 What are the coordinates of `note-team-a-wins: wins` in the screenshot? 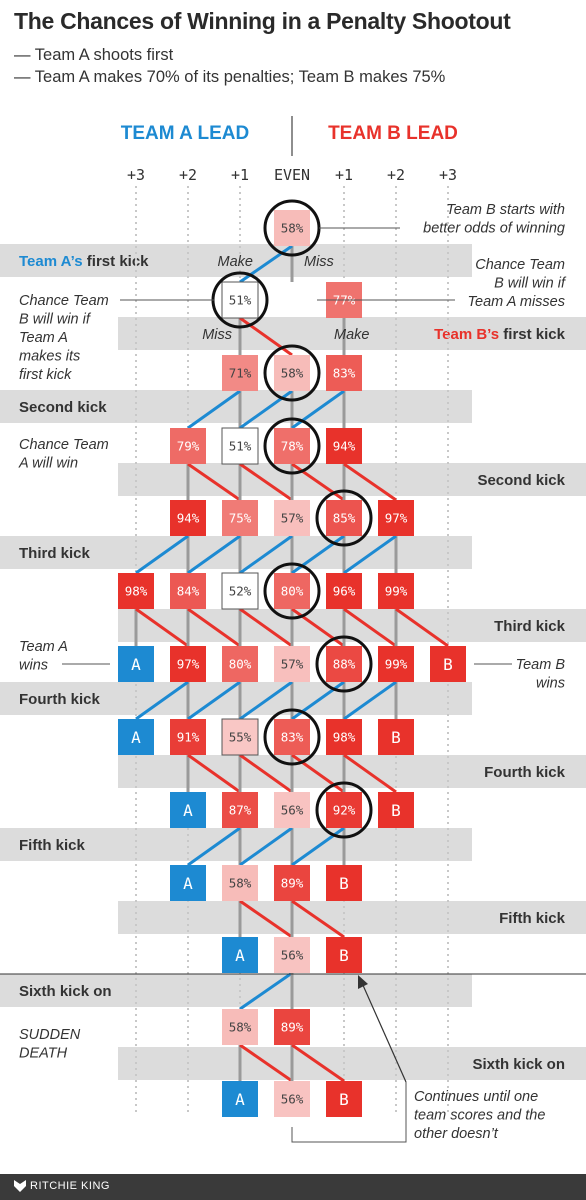 It's located at (33, 666).